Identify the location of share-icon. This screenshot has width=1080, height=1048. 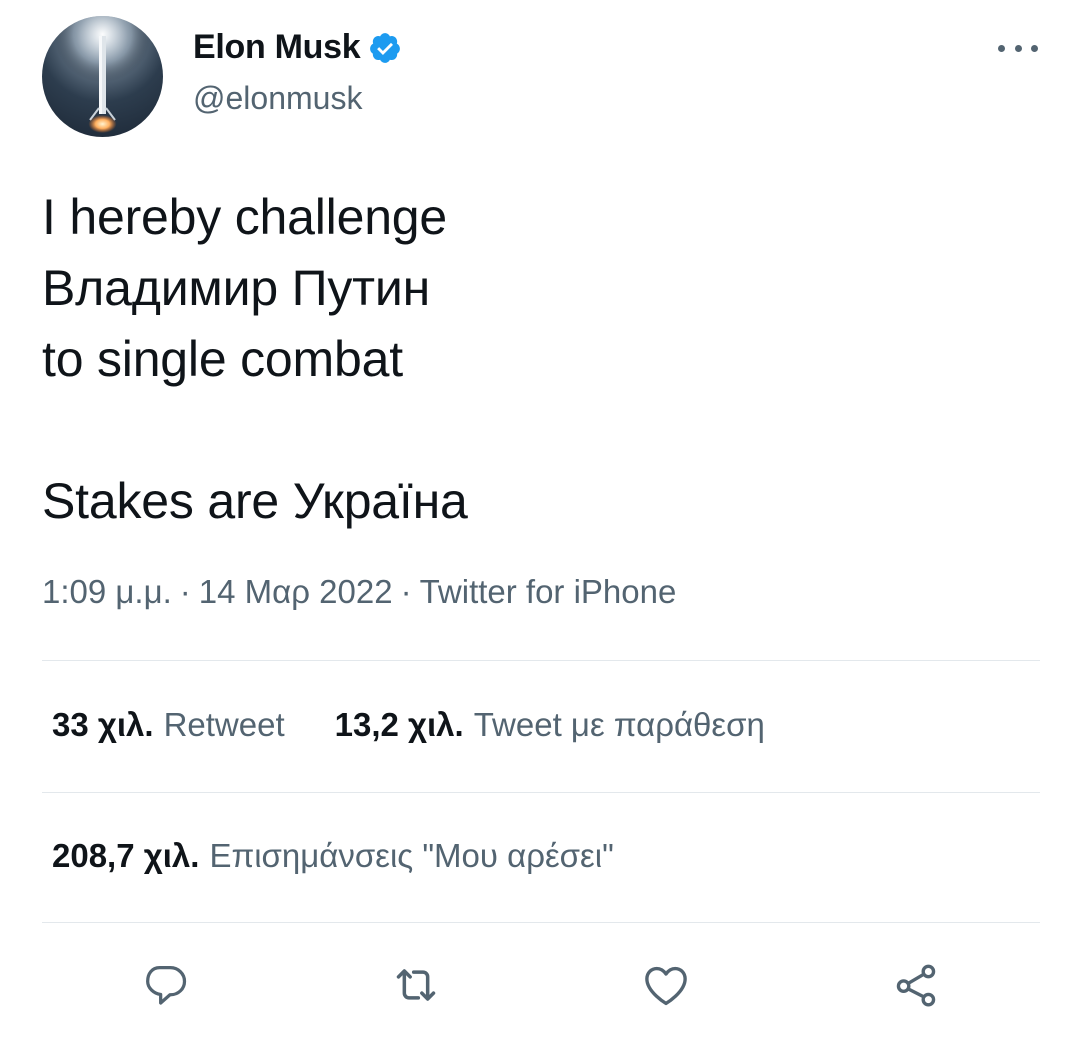
(916, 985).